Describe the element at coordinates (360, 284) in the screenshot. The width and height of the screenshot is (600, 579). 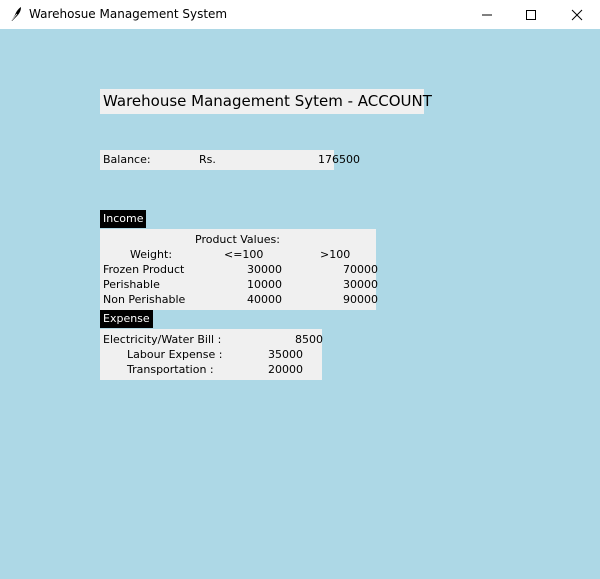
I see `value-heavy: 30000` at that location.